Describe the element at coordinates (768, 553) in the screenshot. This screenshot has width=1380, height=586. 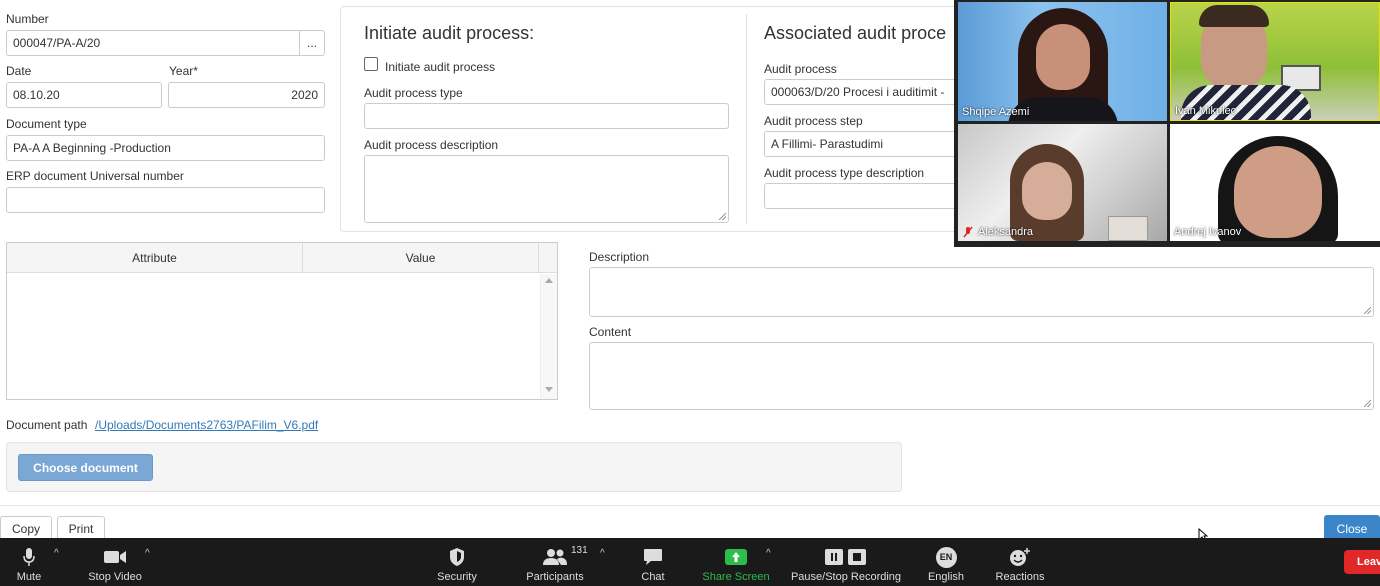
I see `share-options-chevron-icon: ^` at that location.